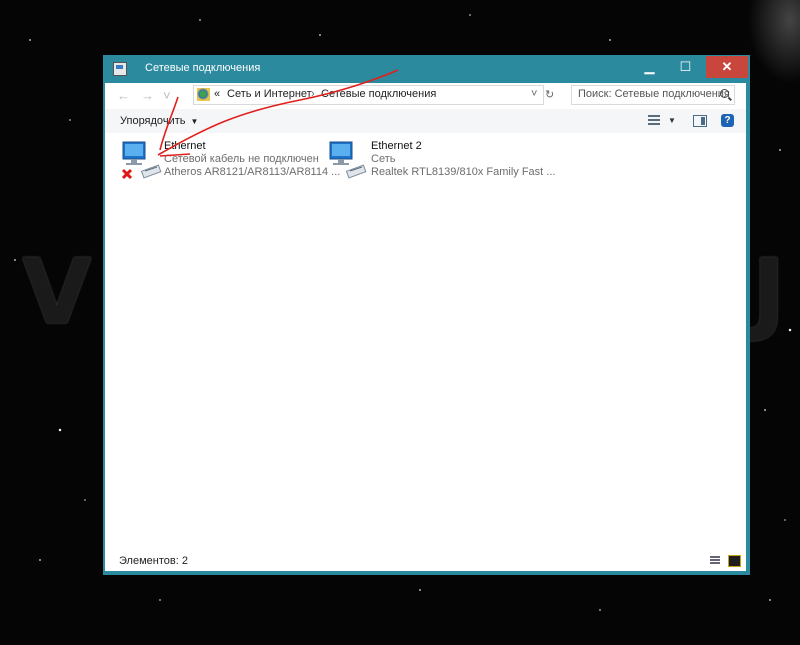 This screenshot has height=645, width=800. I want to click on organize-button: Упорядочить ▼, so click(159, 121).